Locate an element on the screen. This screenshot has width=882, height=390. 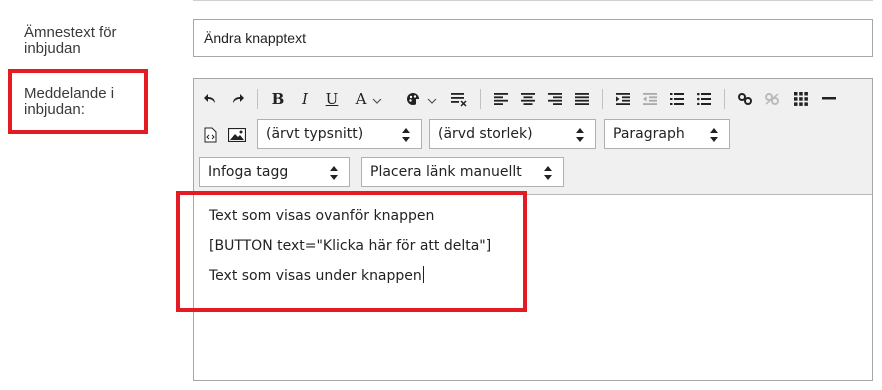
undo-button is located at coordinates (210, 99).